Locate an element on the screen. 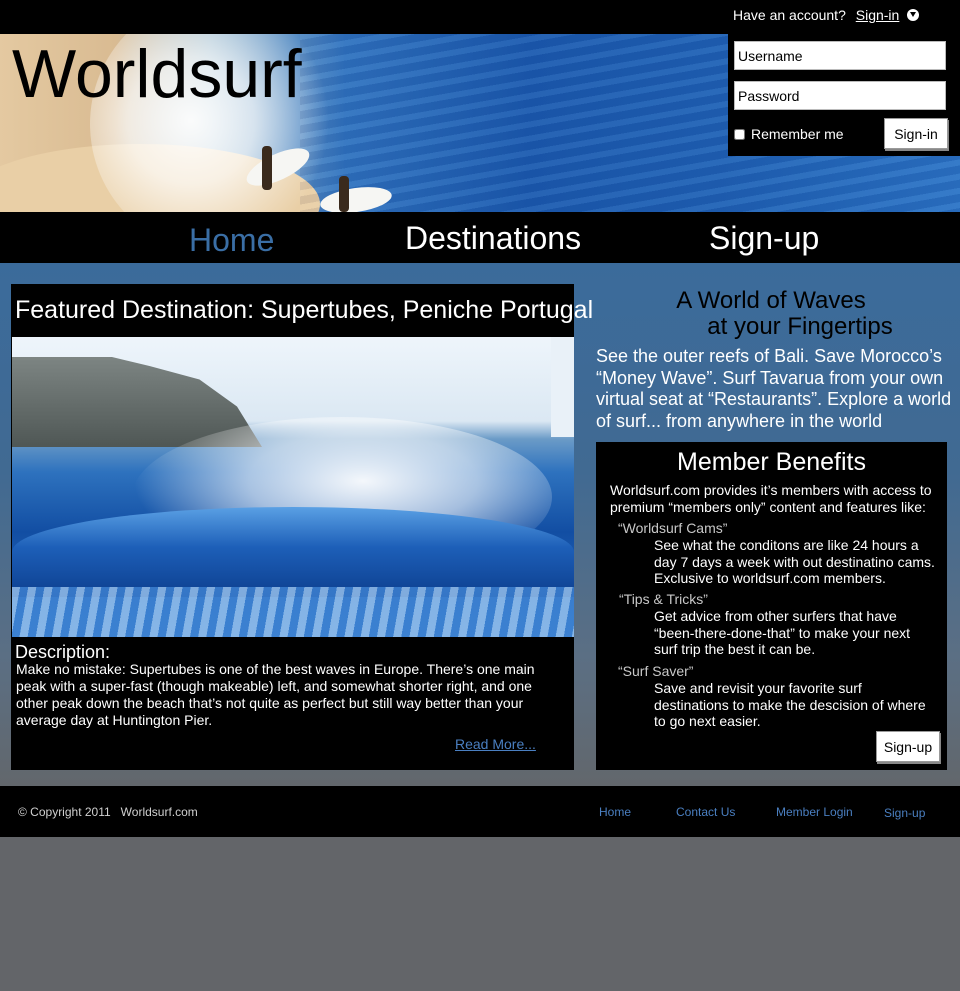  account-prompt: Have an account? Sign-in is located at coordinates (826, 15).